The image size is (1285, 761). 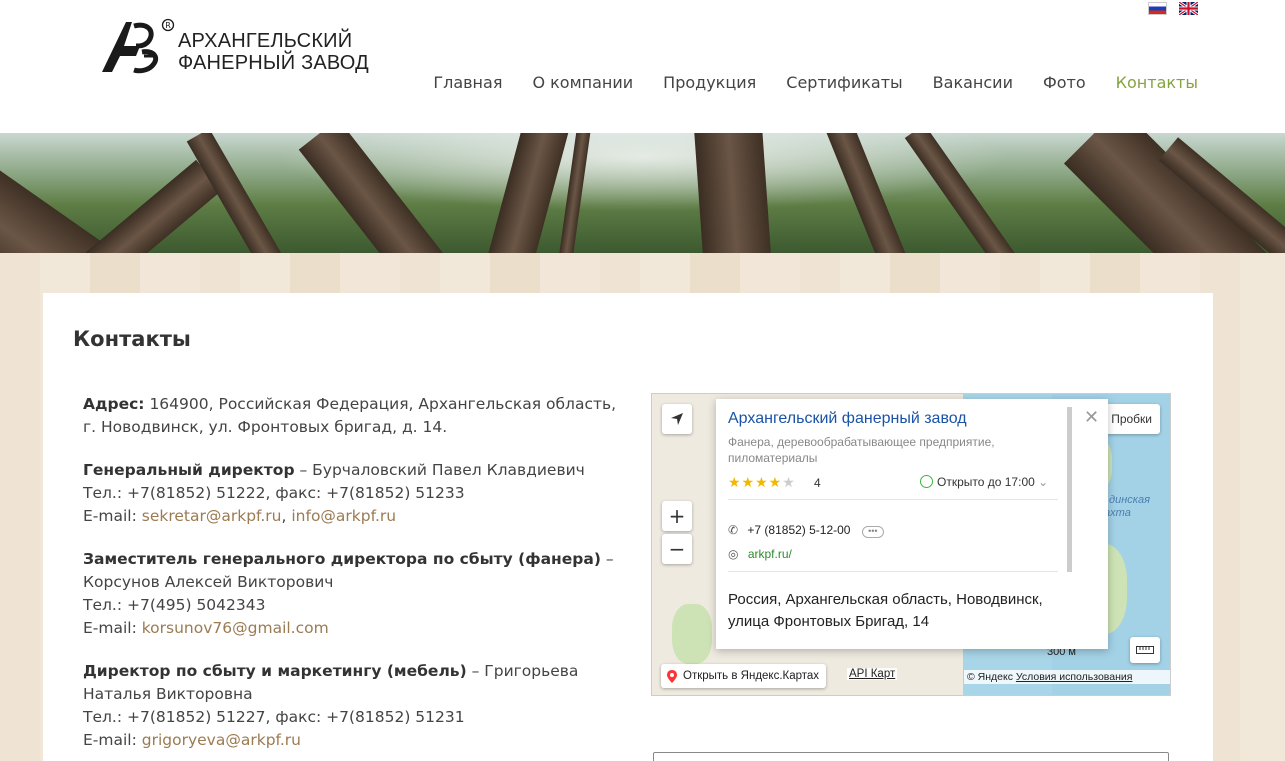 I want to click on contact-phone: Тел.: +7(495) 5042343, so click(x=174, y=605).